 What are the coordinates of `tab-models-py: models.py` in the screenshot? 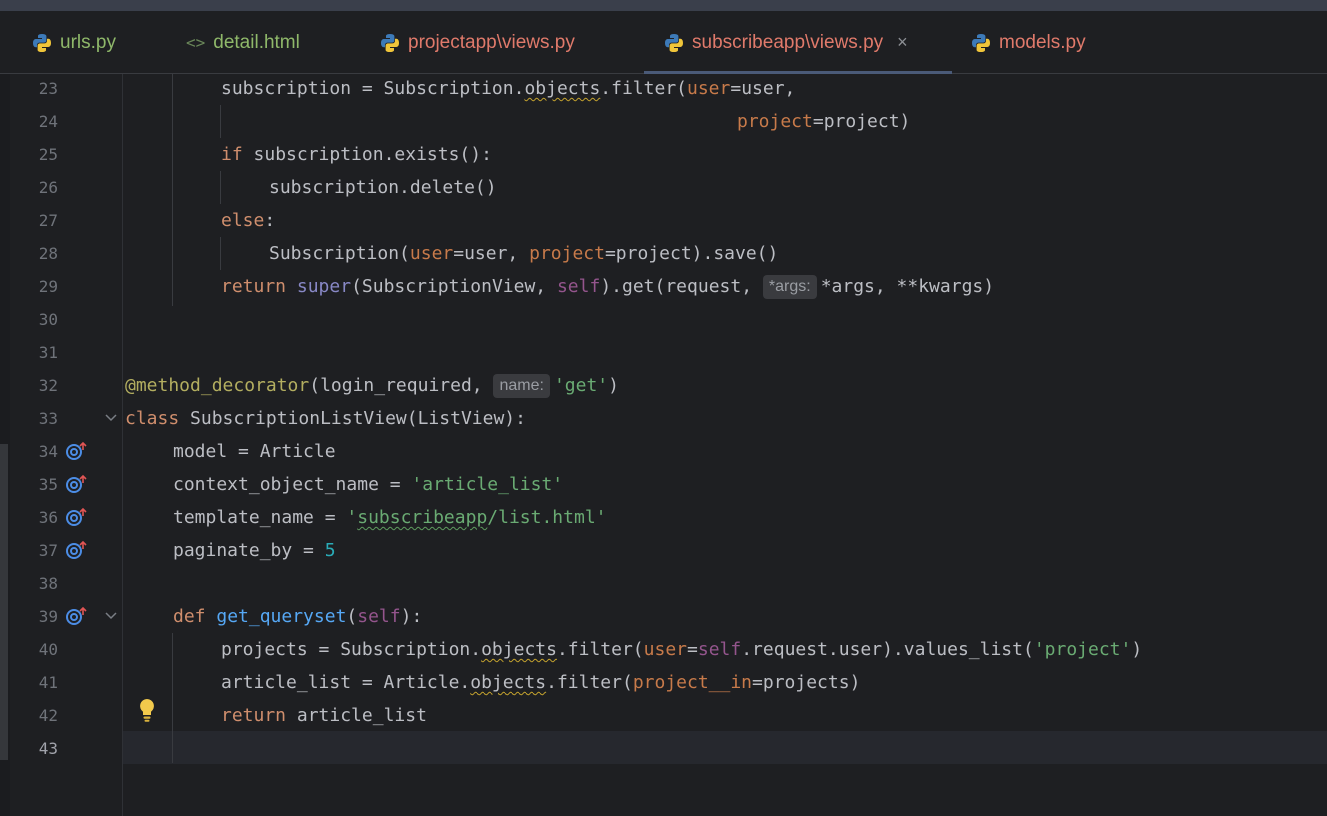 It's located at (1028, 42).